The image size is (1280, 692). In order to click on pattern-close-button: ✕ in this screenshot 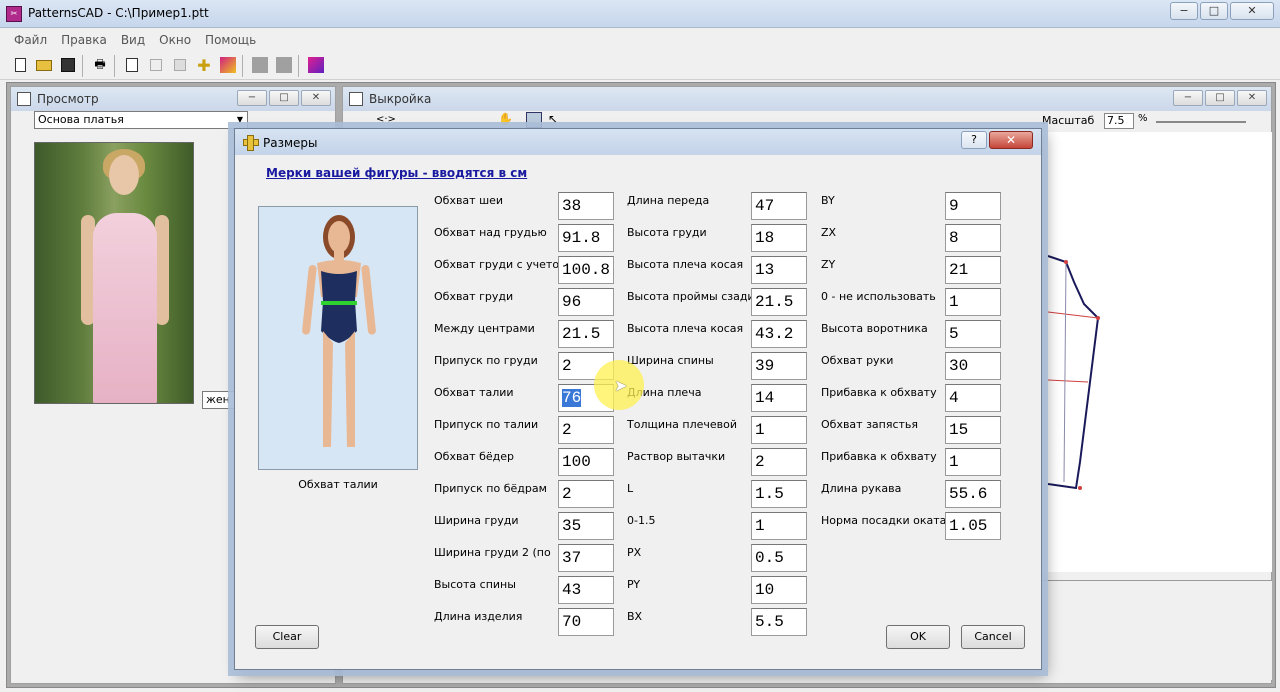, I will do `click(1252, 98)`.